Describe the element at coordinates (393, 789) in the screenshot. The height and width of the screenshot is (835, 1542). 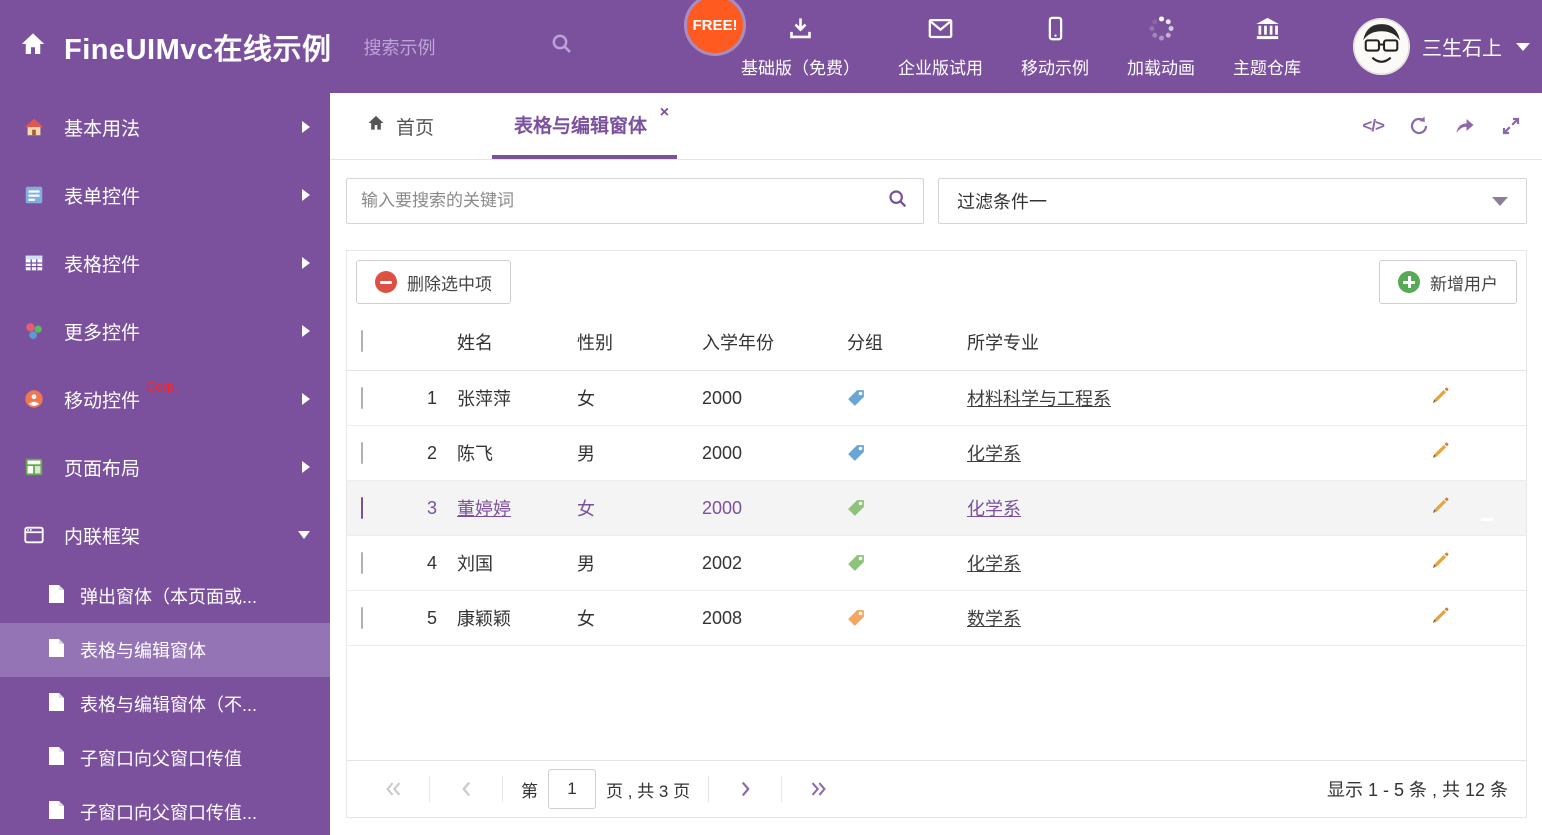
I see `first-page-button` at that location.